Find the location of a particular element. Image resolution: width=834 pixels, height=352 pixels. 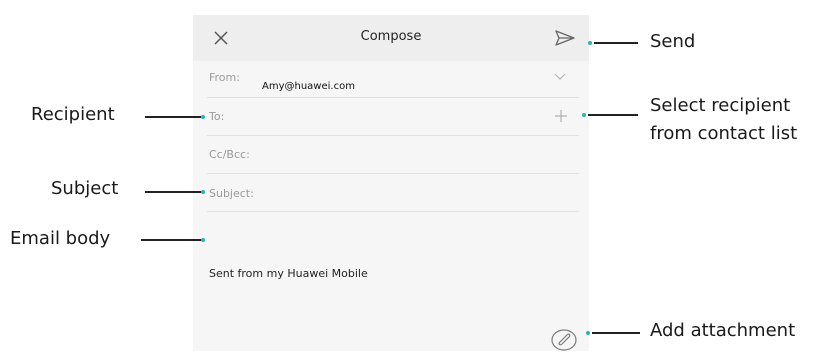

from-field: Amy@huawei.com is located at coordinates (308, 86).